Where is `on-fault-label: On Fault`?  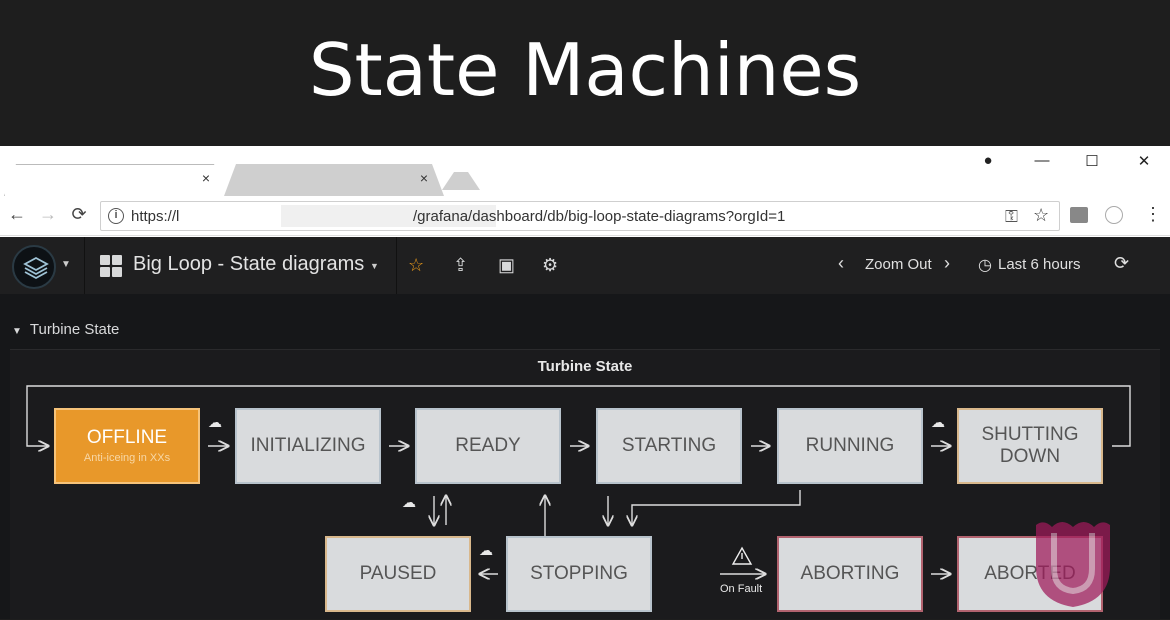 on-fault-label: On Fault is located at coordinates (741, 589).